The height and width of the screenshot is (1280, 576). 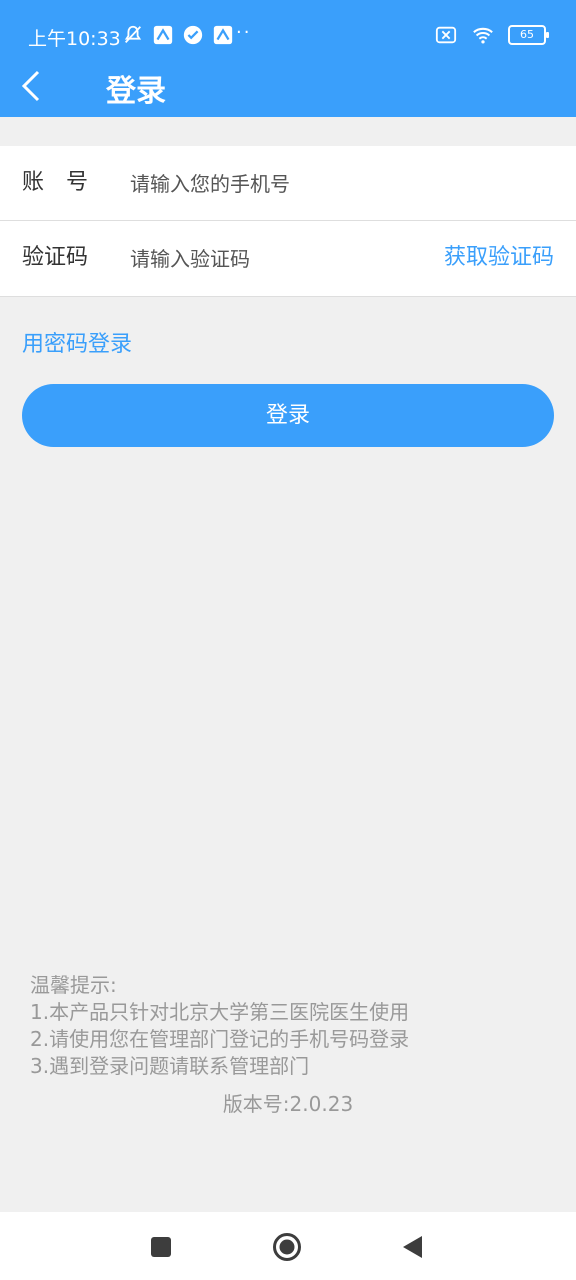 I want to click on system-nav-bar, so click(x=288, y=1246).